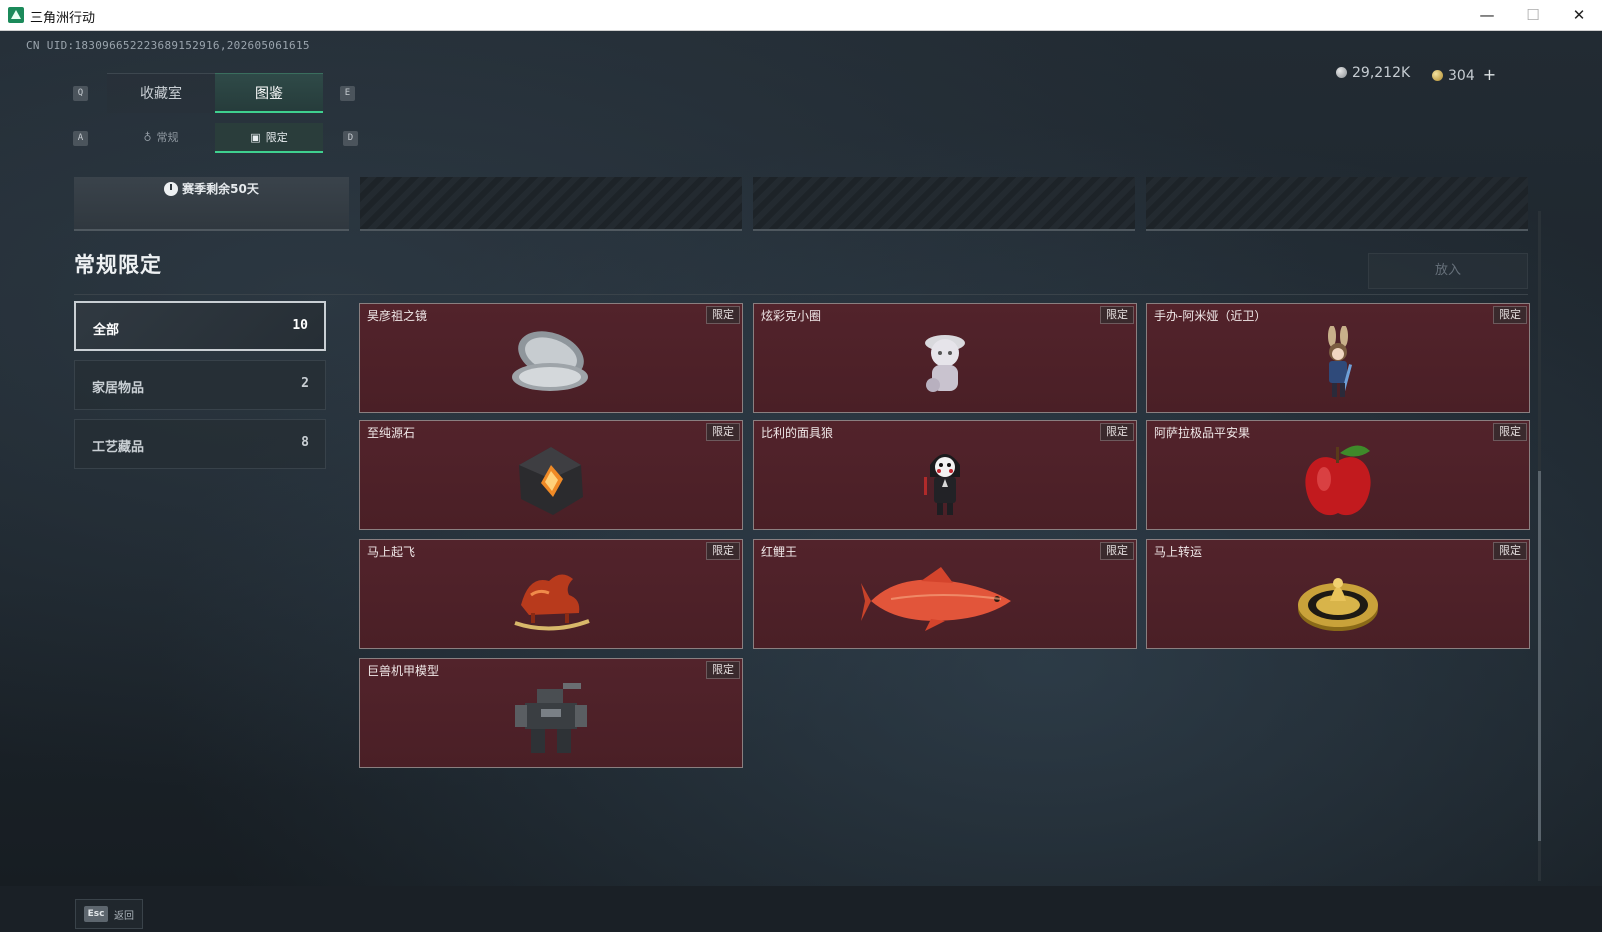 This screenshot has height=932, width=1602. Describe the element at coordinates (118, 265) in the screenshot. I see `section-title: 常规限定` at that location.